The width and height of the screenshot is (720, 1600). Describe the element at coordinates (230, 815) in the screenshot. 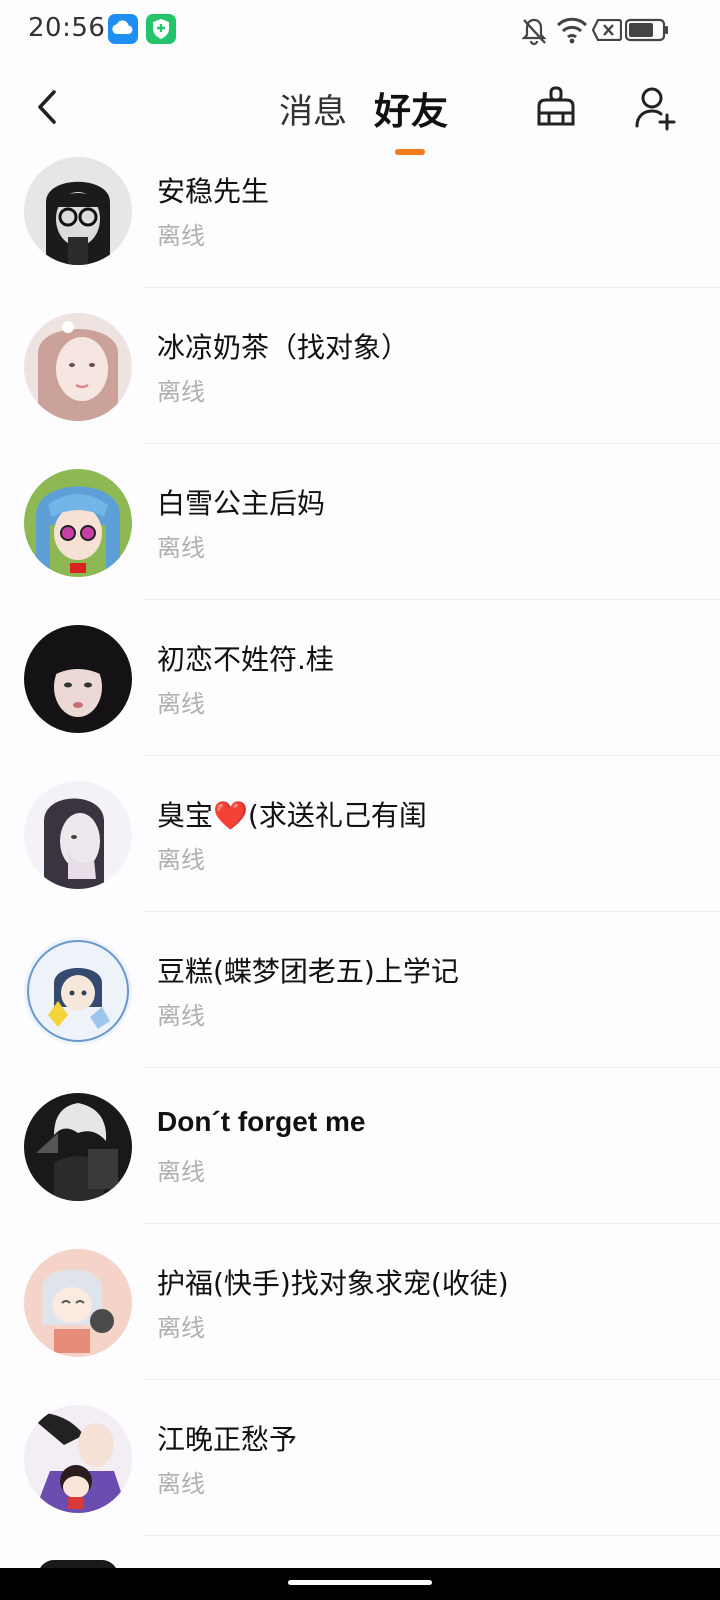

I see `heart-emoji-icon: ❤️` at that location.